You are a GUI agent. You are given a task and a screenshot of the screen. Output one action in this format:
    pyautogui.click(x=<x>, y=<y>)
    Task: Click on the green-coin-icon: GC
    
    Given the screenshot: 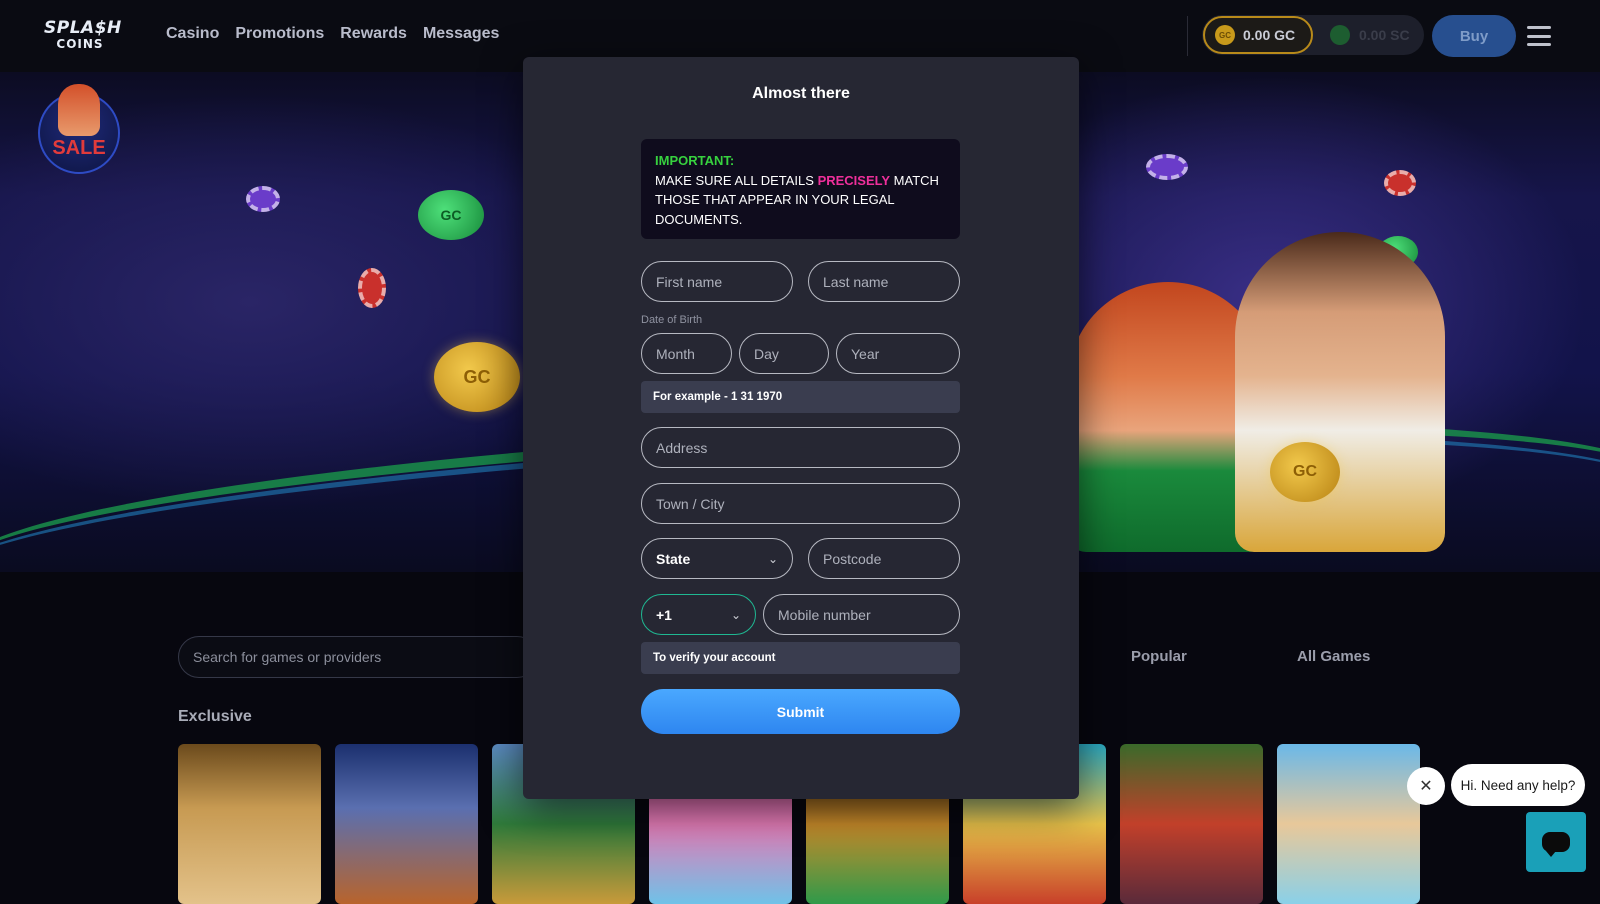 What is the action you would take?
    pyautogui.click(x=451, y=215)
    